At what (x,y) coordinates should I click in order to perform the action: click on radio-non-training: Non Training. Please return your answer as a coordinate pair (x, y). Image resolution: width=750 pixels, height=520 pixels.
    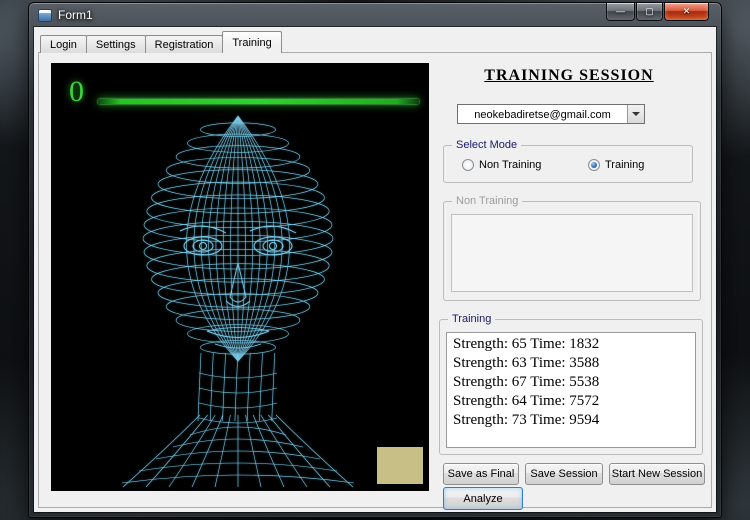
    Looking at the image, I should click on (501, 165).